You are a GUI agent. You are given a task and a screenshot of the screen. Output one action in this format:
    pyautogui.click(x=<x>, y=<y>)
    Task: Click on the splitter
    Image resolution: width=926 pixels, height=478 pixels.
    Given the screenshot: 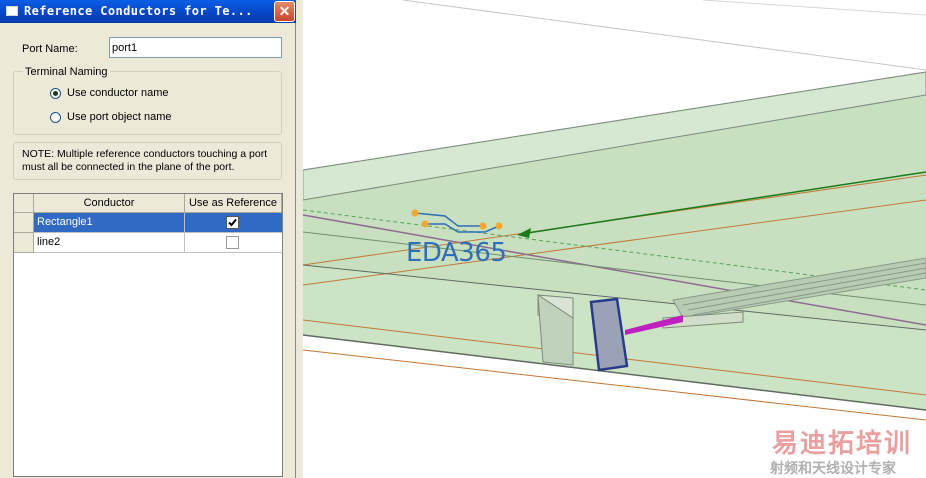 What is the action you would take?
    pyautogui.click(x=299, y=239)
    